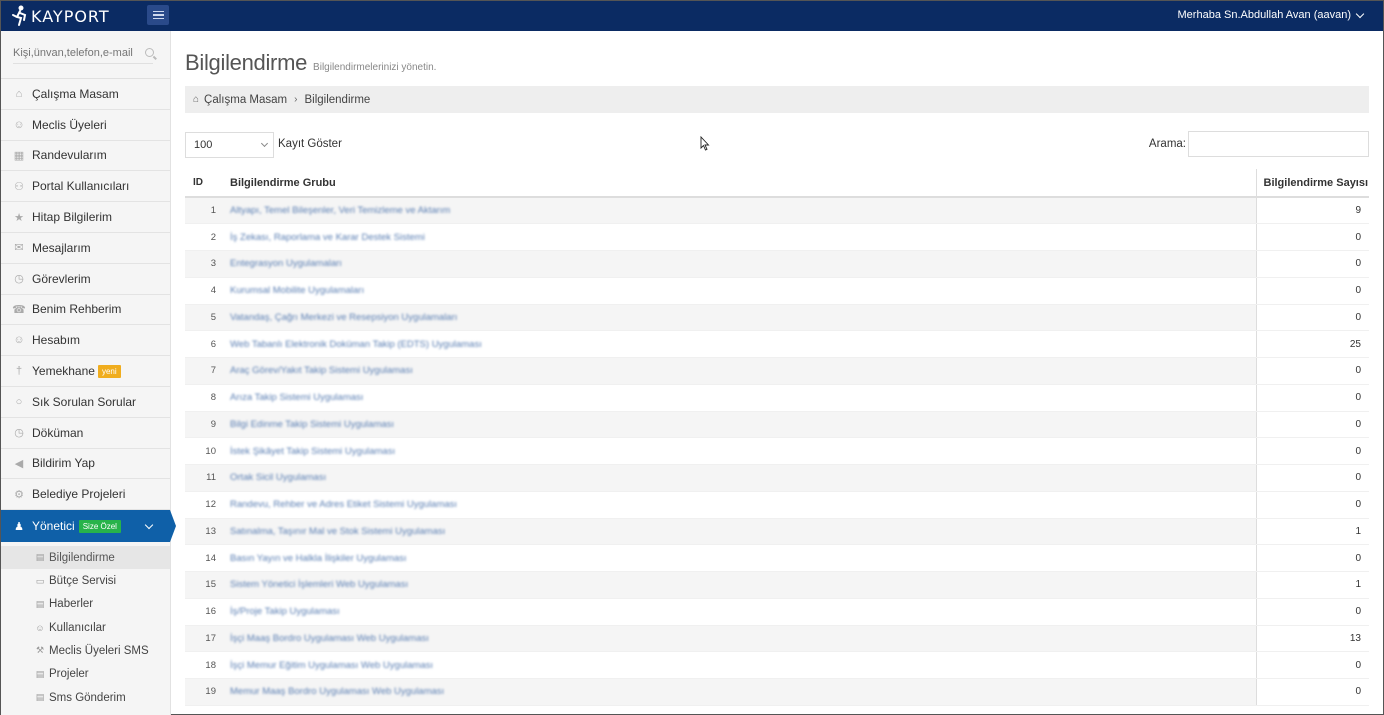 The width and height of the screenshot is (1384, 715). What do you see at coordinates (312, 424) in the screenshot?
I see `group-name: Bilgi Edinme Takip Sistemi Uygulaması` at bounding box center [312, 424].